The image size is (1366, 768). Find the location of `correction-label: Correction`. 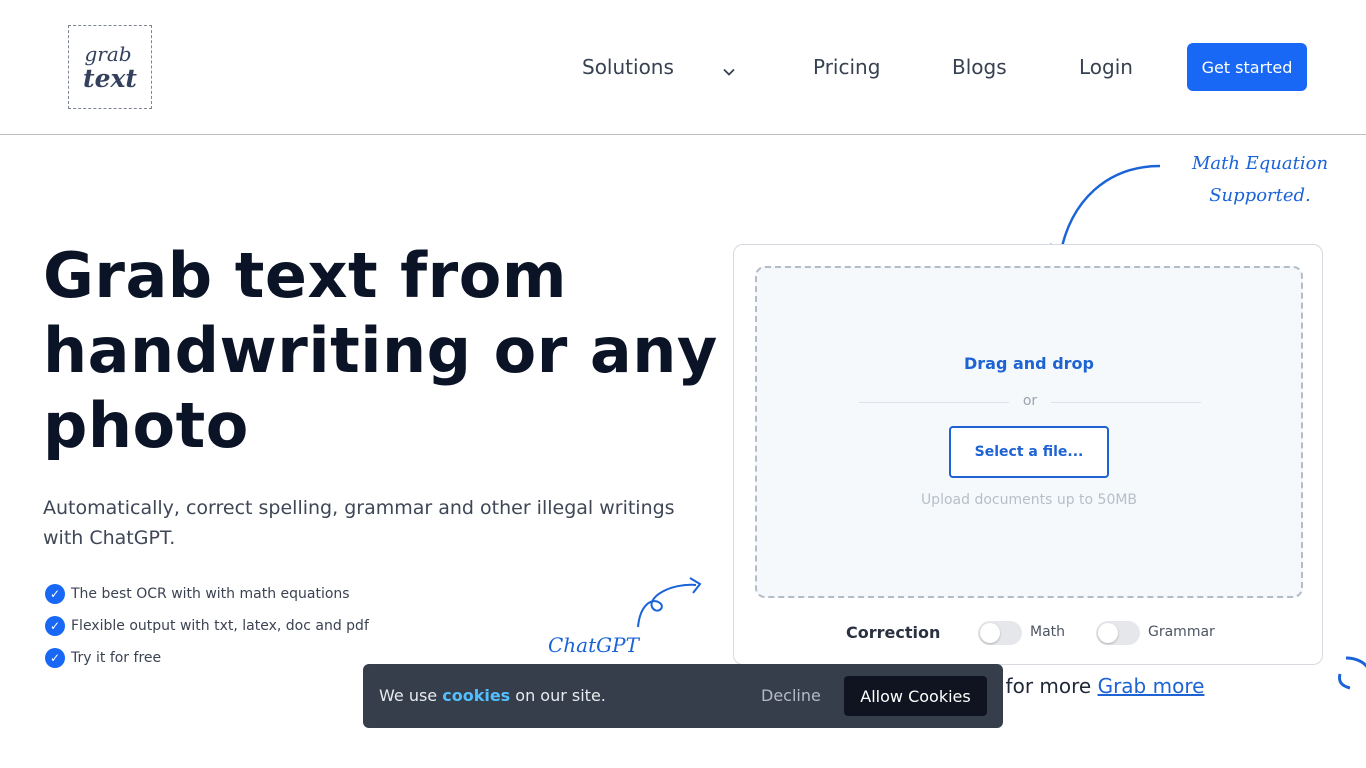

correction-label: Correction is located at coordinates (893, 632).